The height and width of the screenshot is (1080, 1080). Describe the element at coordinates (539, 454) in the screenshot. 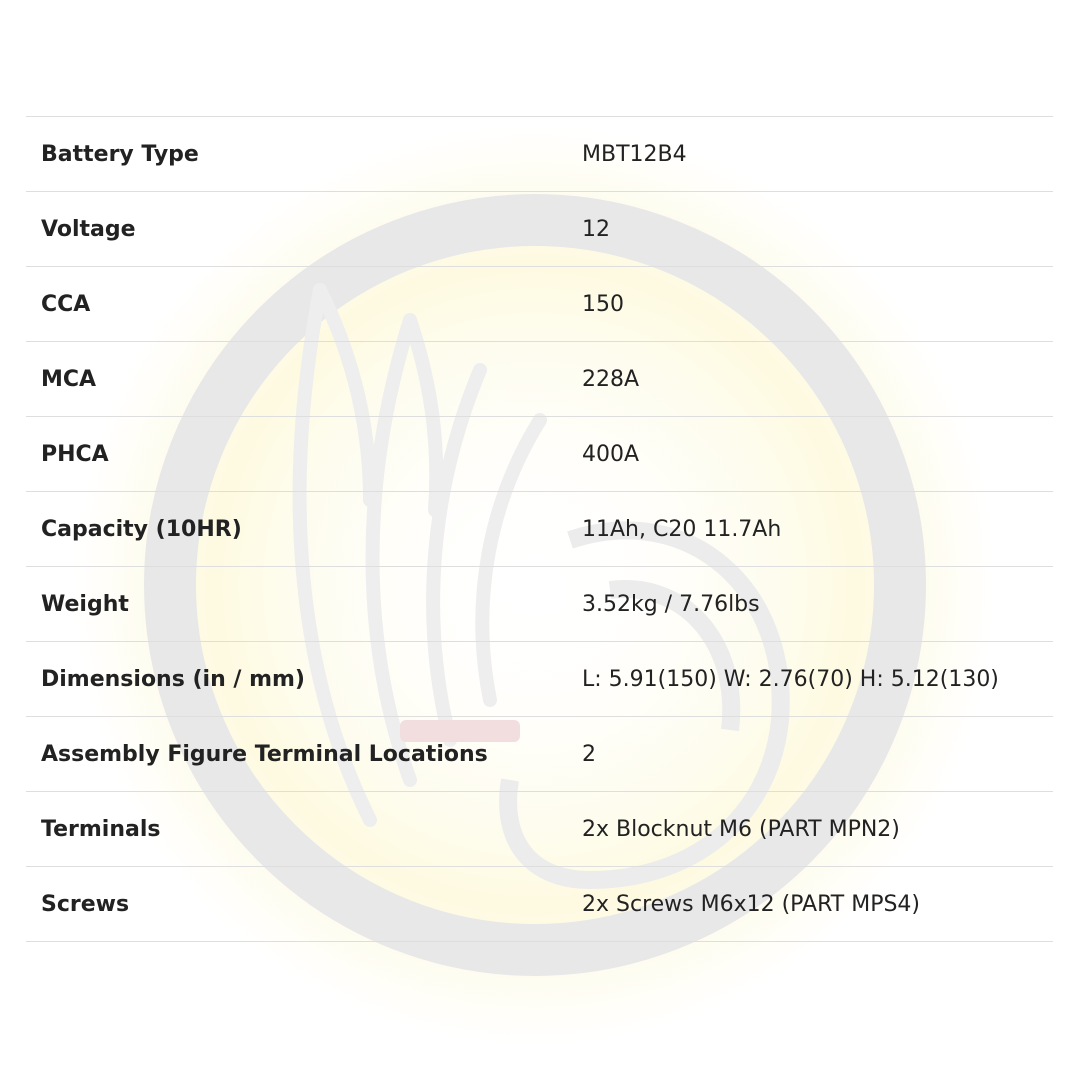

I see `spec-row-phca: PHCA 400A` at that location.